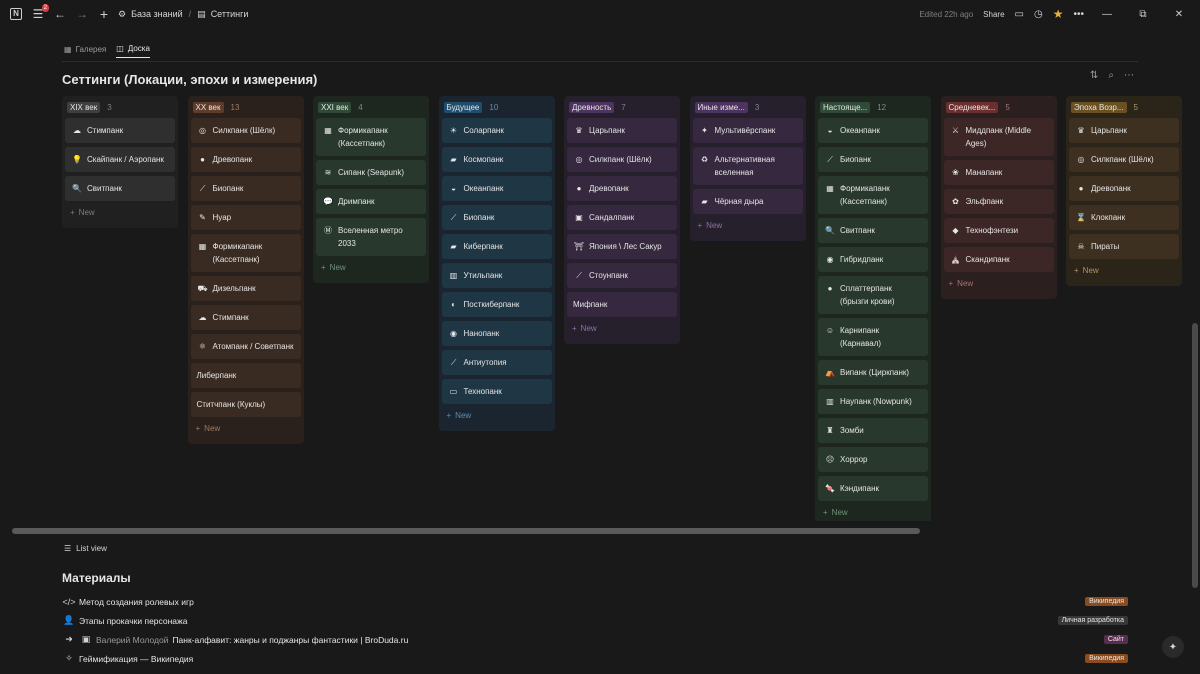  Describe the element at coordinates (96, 578) in the screenshot. I see `materials-title: Материалы` at that location.